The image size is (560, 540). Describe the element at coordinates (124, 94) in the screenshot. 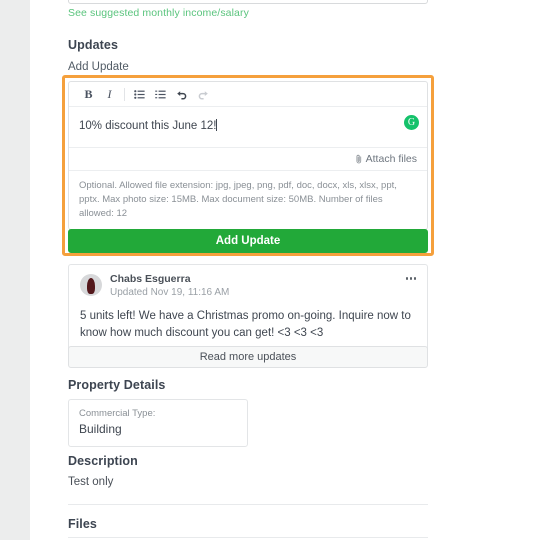

I see `toolbar-divider` at that location.